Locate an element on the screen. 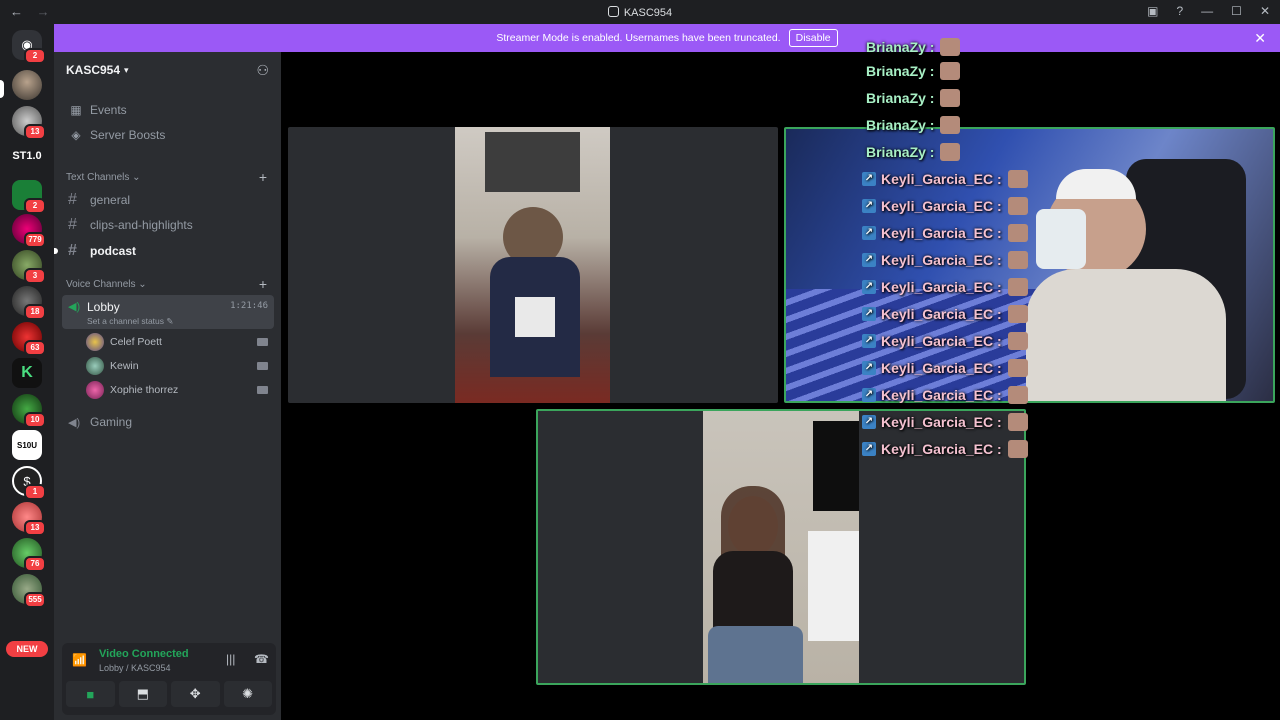 The height and width of the screenshot is (720, 1280). connection-status: Video Connected is located at coordinates (144, 654).